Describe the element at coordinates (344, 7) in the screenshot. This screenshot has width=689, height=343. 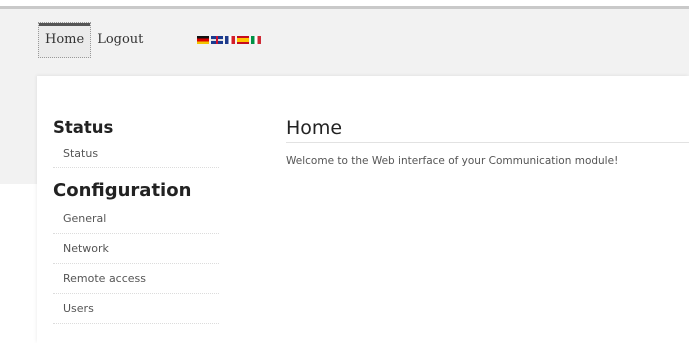
I see `header-topline` at that location.